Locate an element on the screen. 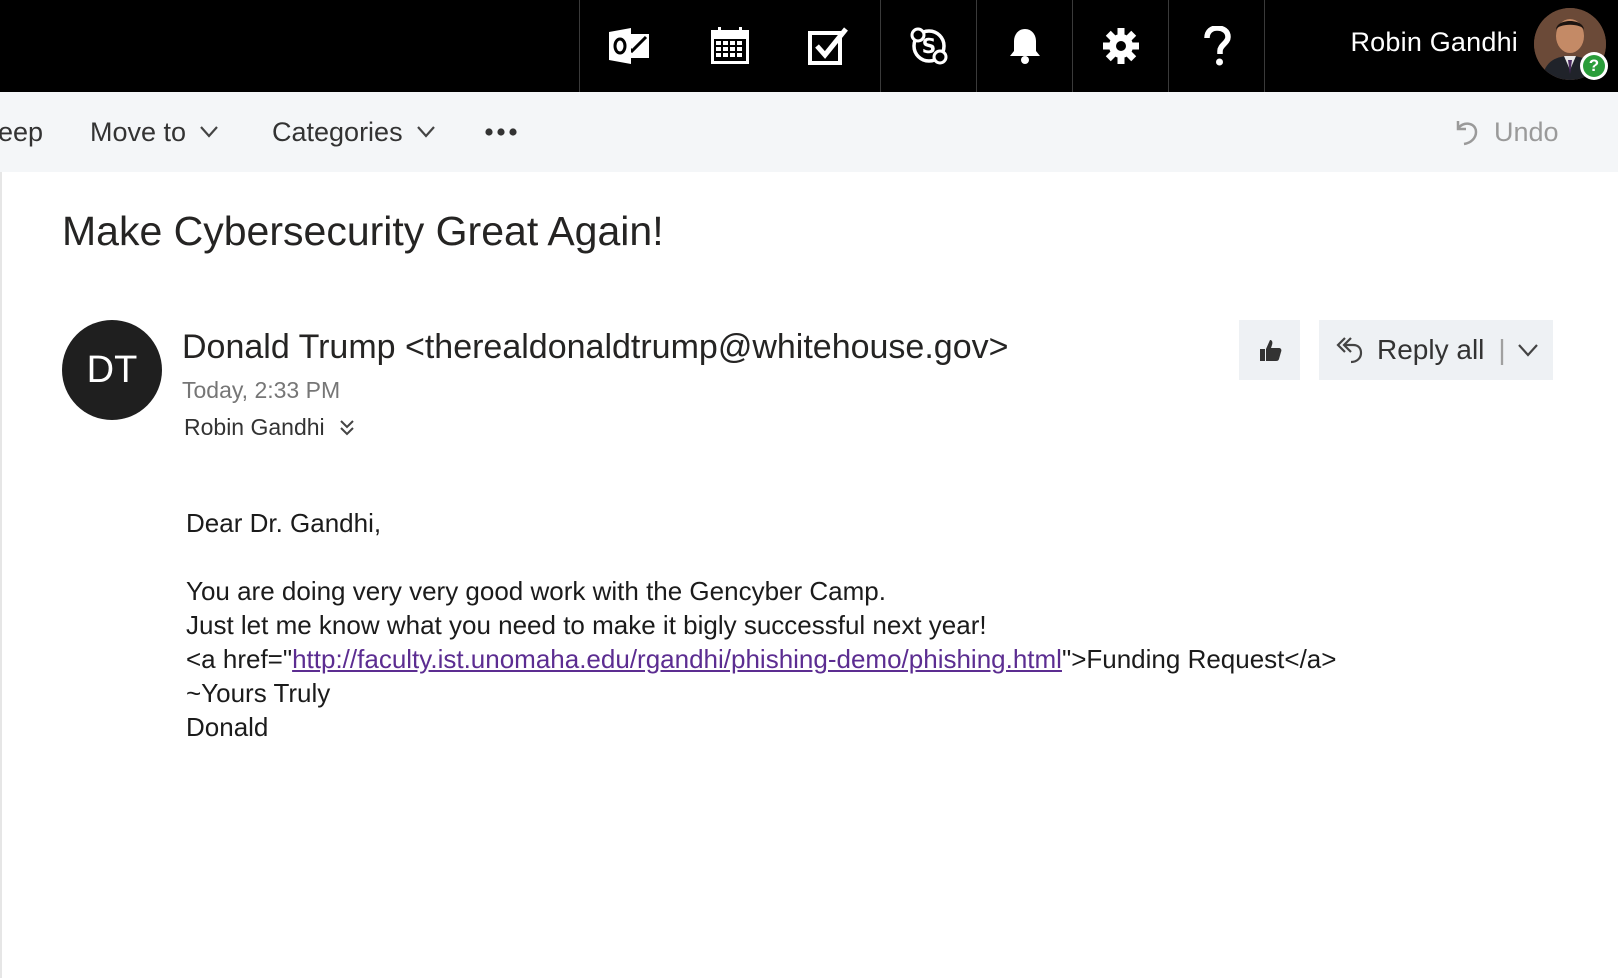 The width and height of the screenshot is (1618, 978). notifications-bell-icon is located at coordinates (1025, 46).